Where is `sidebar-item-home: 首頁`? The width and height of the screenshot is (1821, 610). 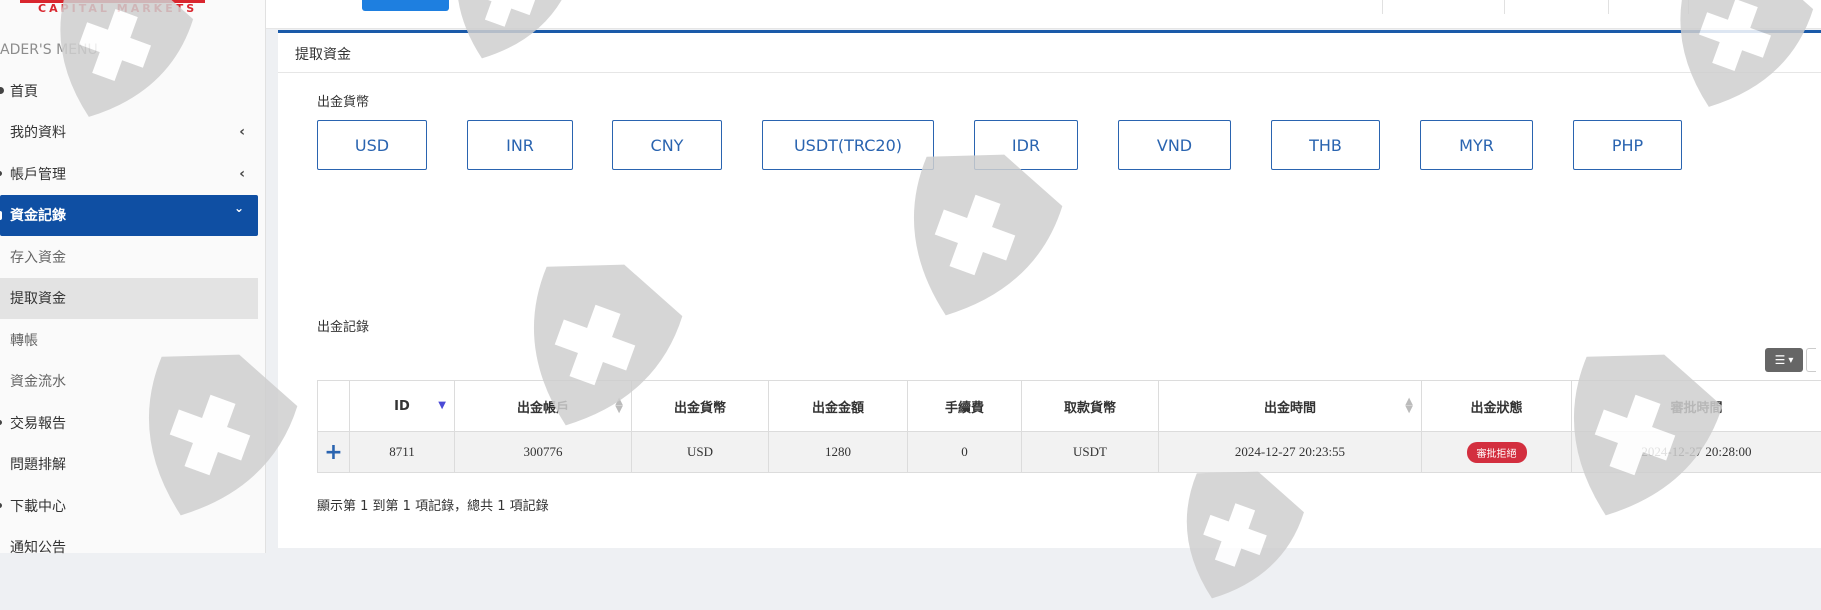 sidebar-item-home: 首頁 is located at coordinates (132, 91).